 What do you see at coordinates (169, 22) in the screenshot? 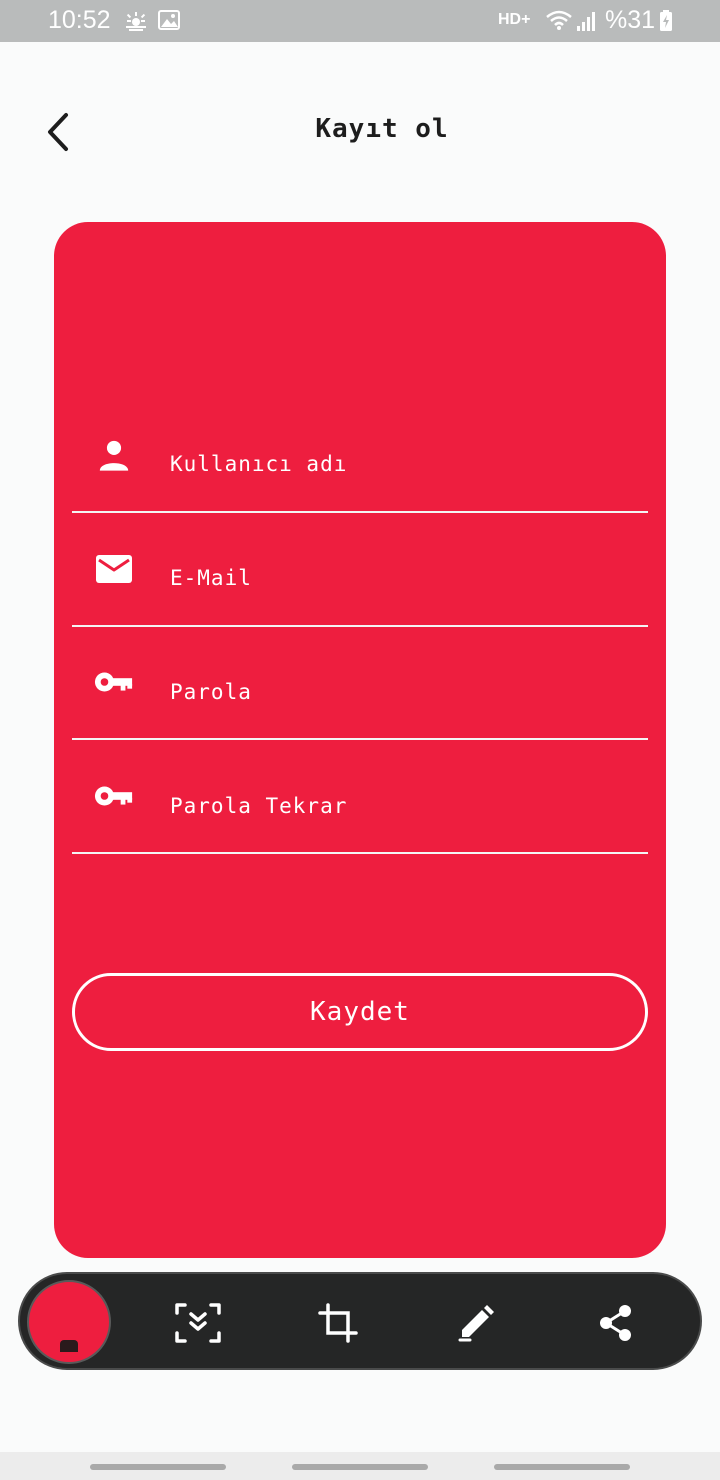
I see `gallery-icon` at bounding box center [169, 22].